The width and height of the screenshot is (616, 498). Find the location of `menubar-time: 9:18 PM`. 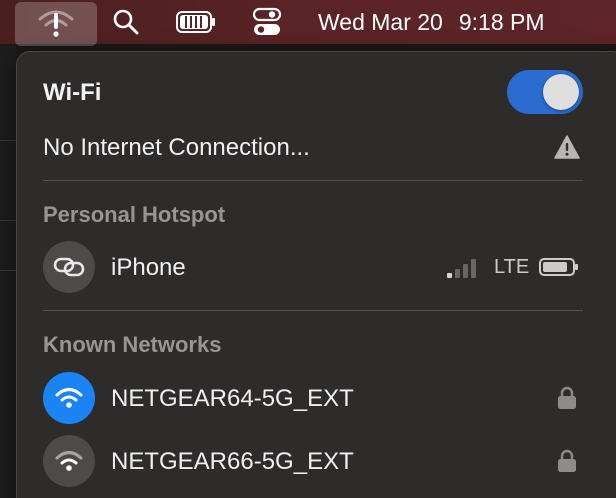

menubar-time: 9:18 PM is located at coordinates (501, 22).